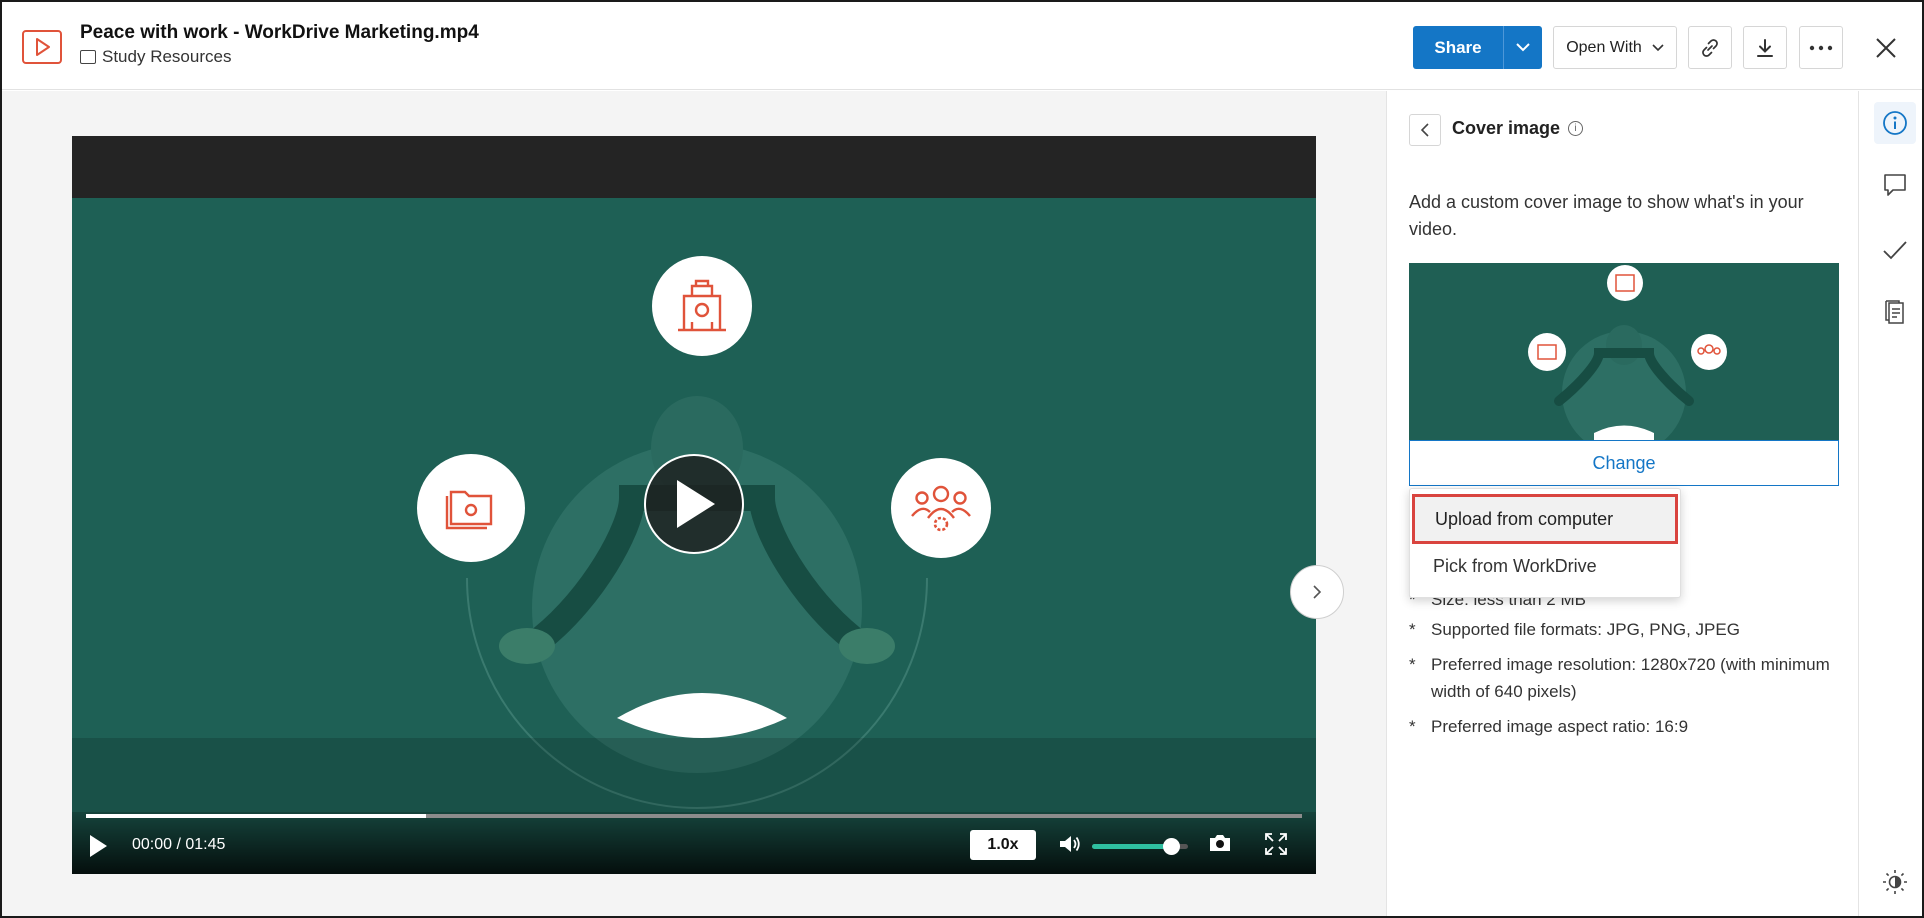  I want to click on activity-button, so click(1895, 312).